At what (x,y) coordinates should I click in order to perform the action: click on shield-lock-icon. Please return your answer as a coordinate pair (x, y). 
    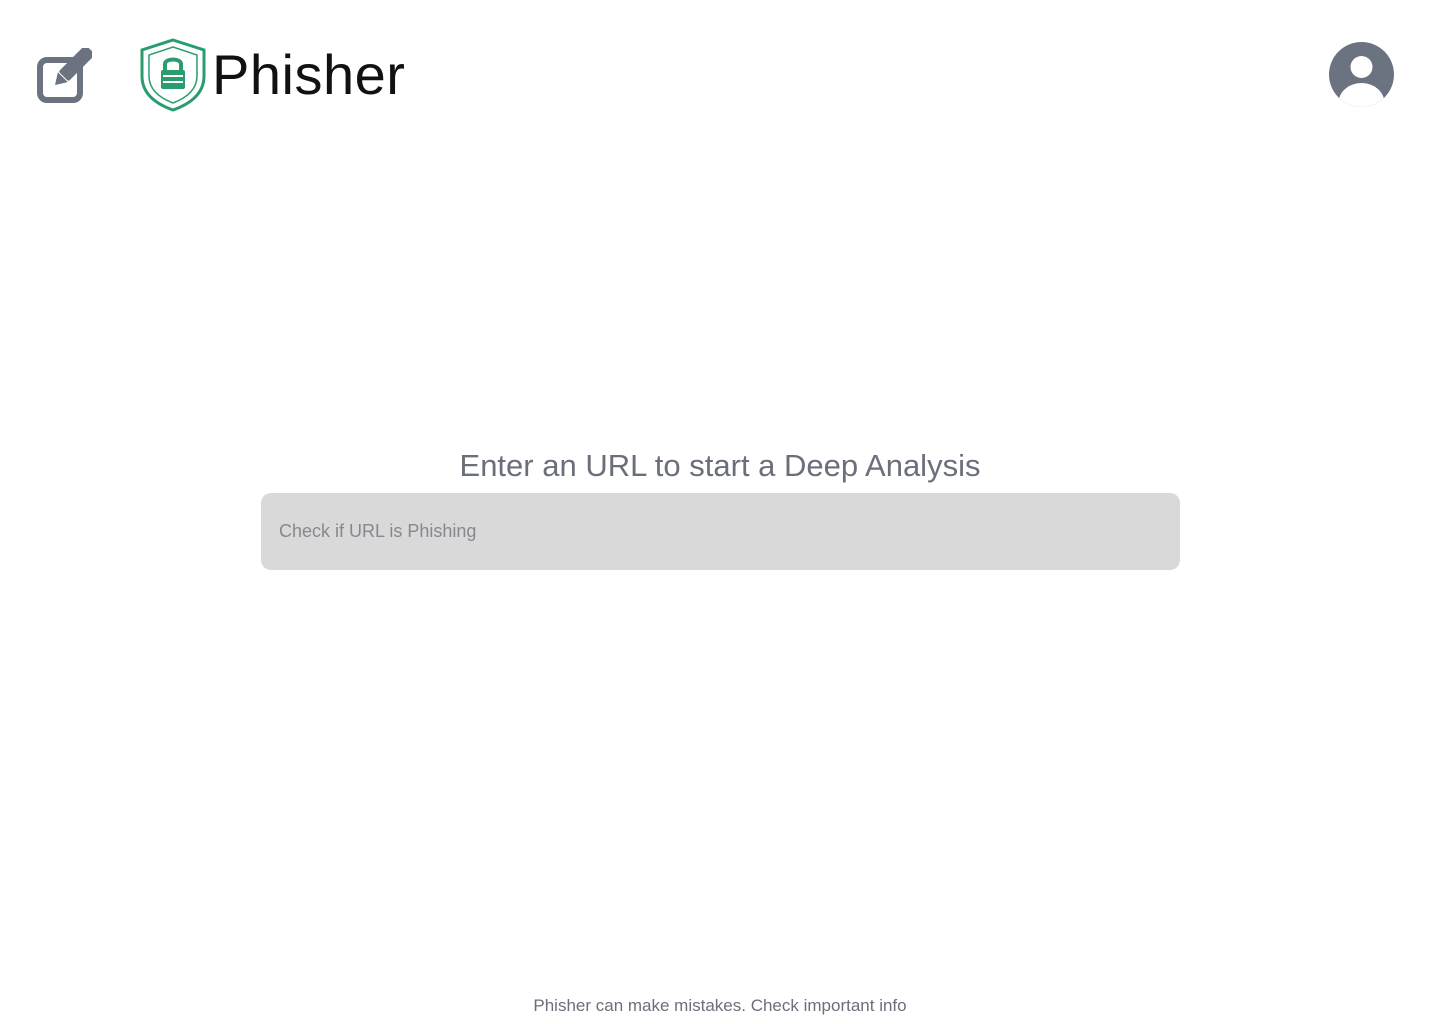
    Looking at the image, I should click on (173, 75).